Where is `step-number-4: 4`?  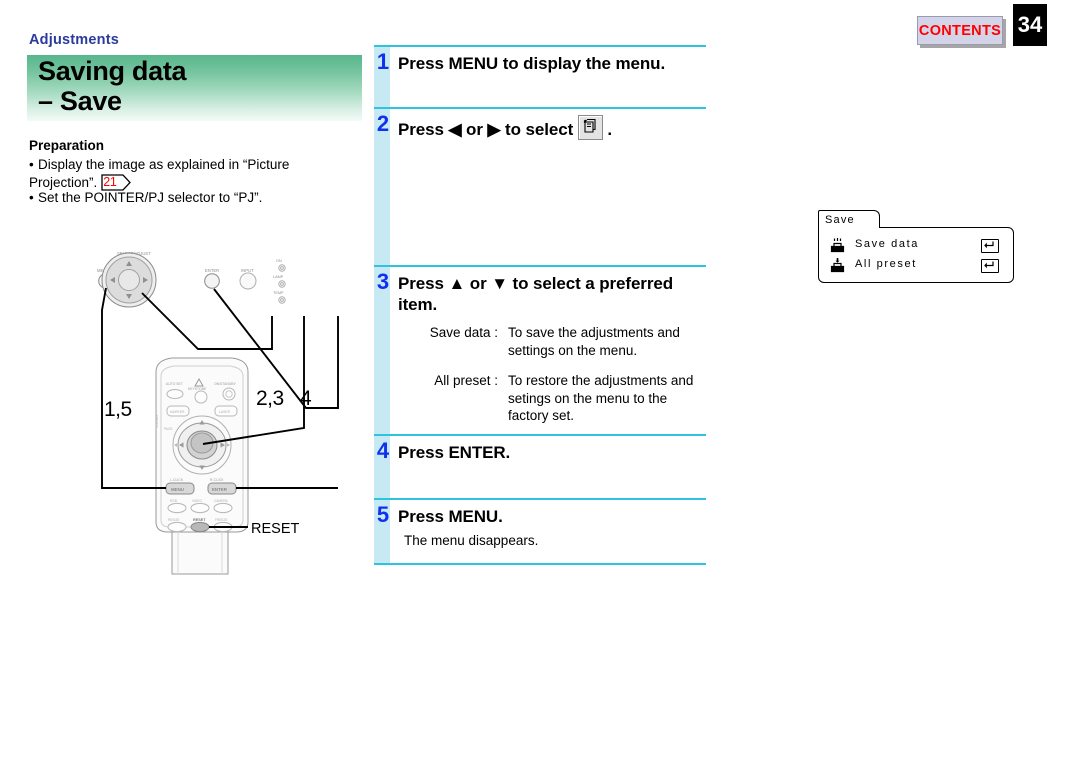
step-number-4: 4 is located at coordinates (383, 450).